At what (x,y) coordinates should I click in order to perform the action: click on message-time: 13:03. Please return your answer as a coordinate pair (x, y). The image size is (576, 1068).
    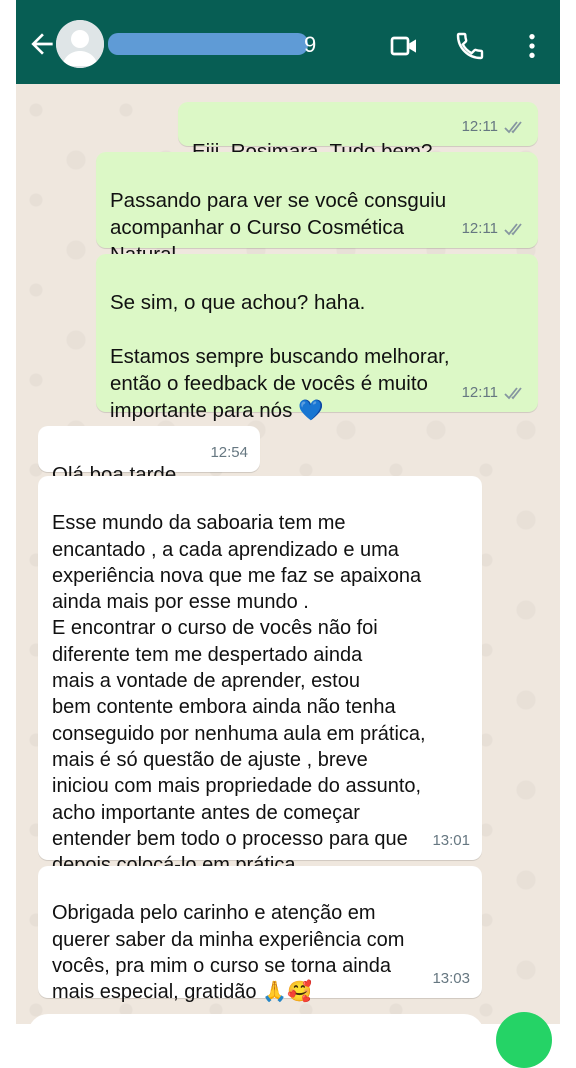
    Looking at the image, I should click on (451, 978).